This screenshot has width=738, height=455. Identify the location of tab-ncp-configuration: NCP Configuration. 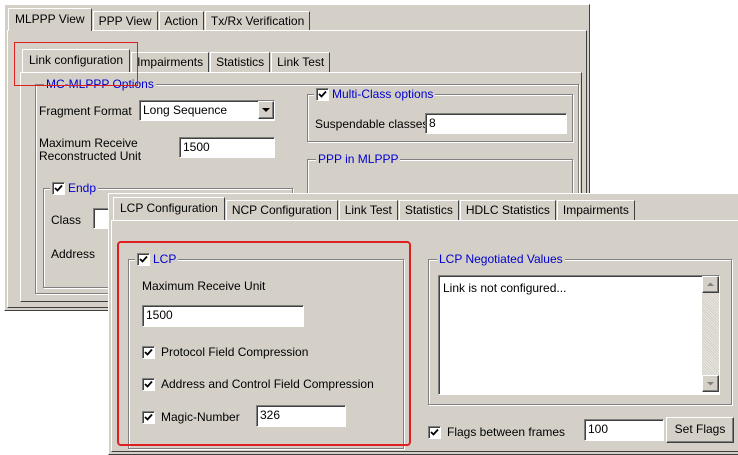
(281, 210).